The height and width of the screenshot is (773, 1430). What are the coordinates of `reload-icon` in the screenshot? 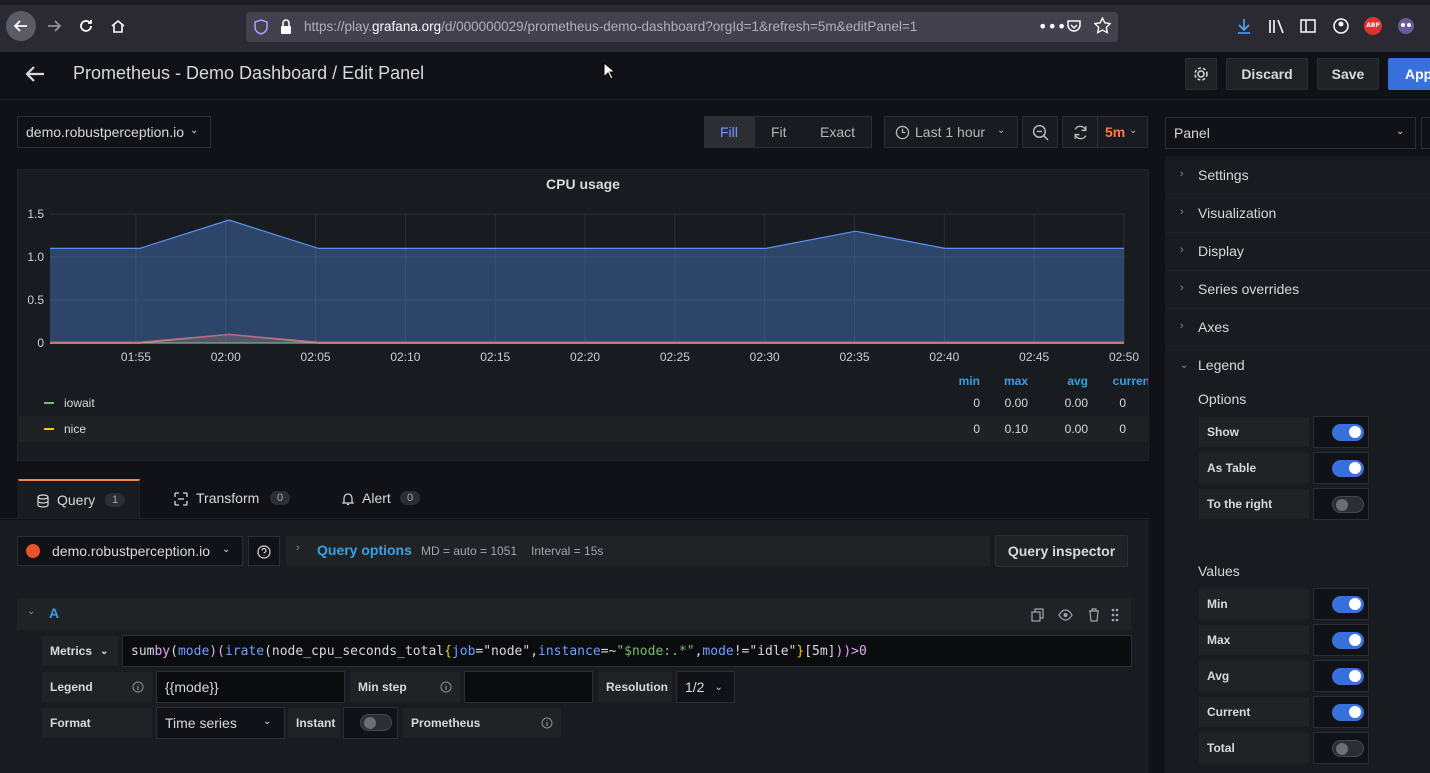 It's located at (86, 26).